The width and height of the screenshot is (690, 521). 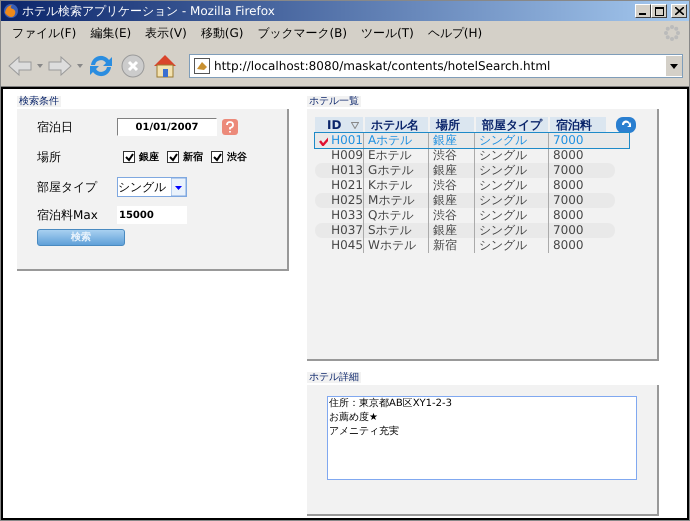 I want to click on panel-title: ホテル詳細, so click(x=334, y=377).